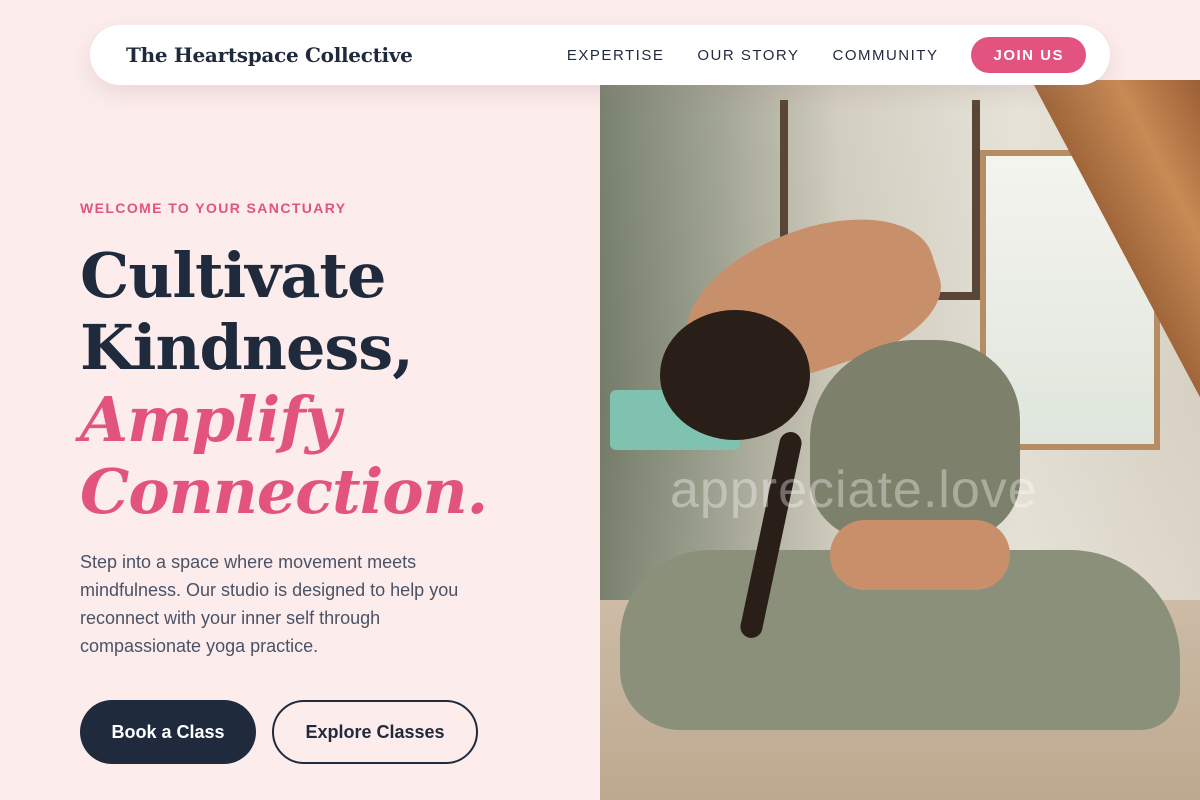 Image resolution: width=1200 pixels, height=800 pixels. I want to click on nav-link-expertise: EXPERTISE, so click(615, 55).